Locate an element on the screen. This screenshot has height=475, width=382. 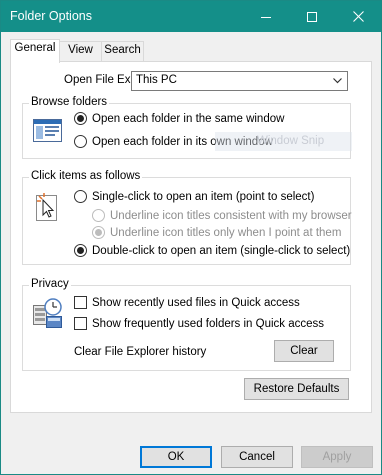
minimize-button is located at coordinates (266, 16).